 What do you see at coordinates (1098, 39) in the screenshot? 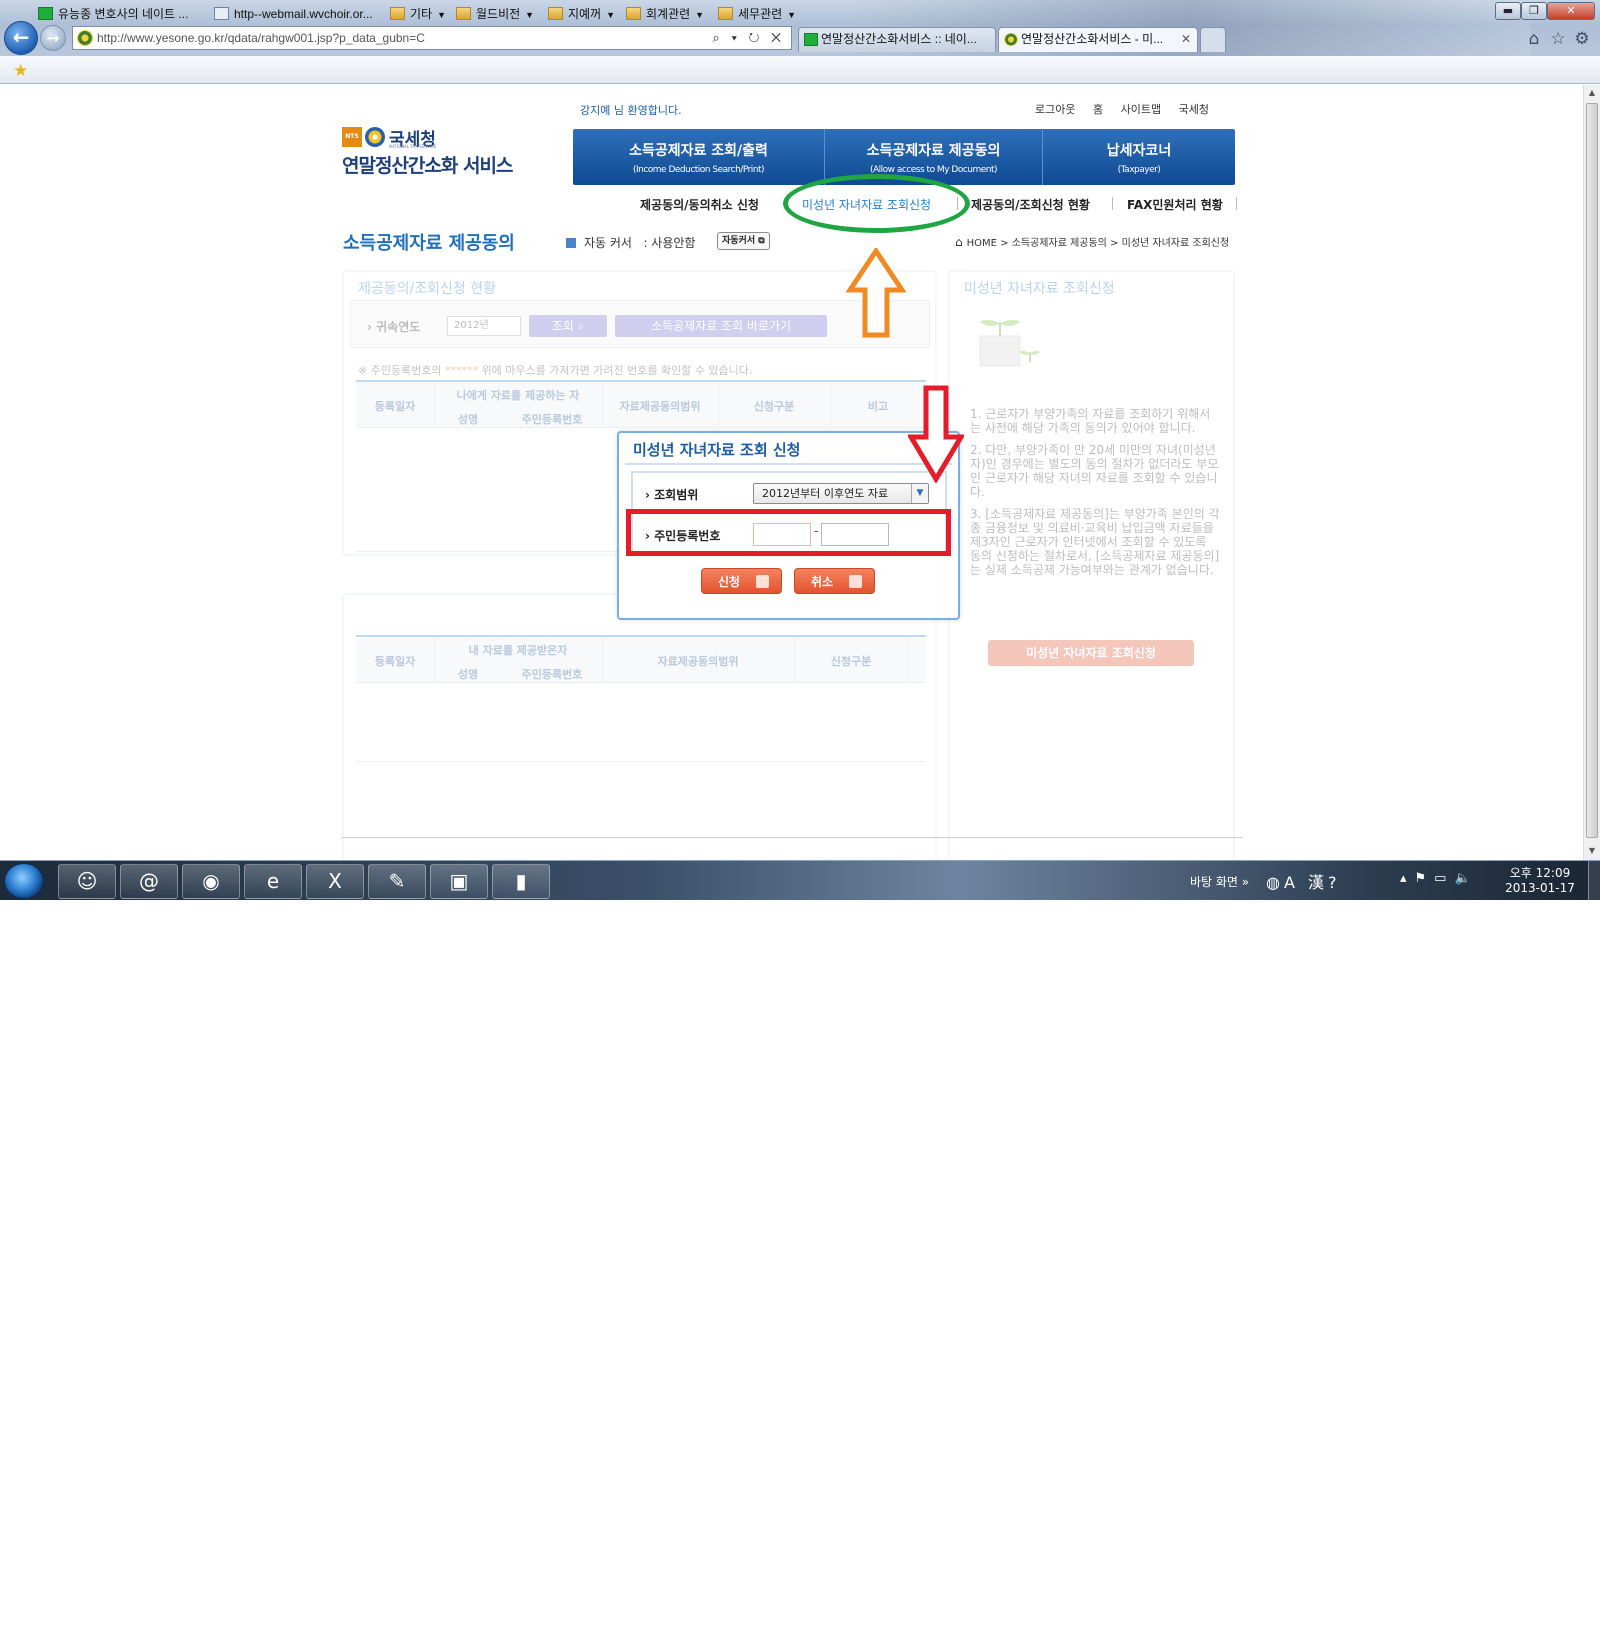
I see `browser-tab-active: 연말정산간소화서비스 - 미... ✕` at bounding box center [1098, 39].